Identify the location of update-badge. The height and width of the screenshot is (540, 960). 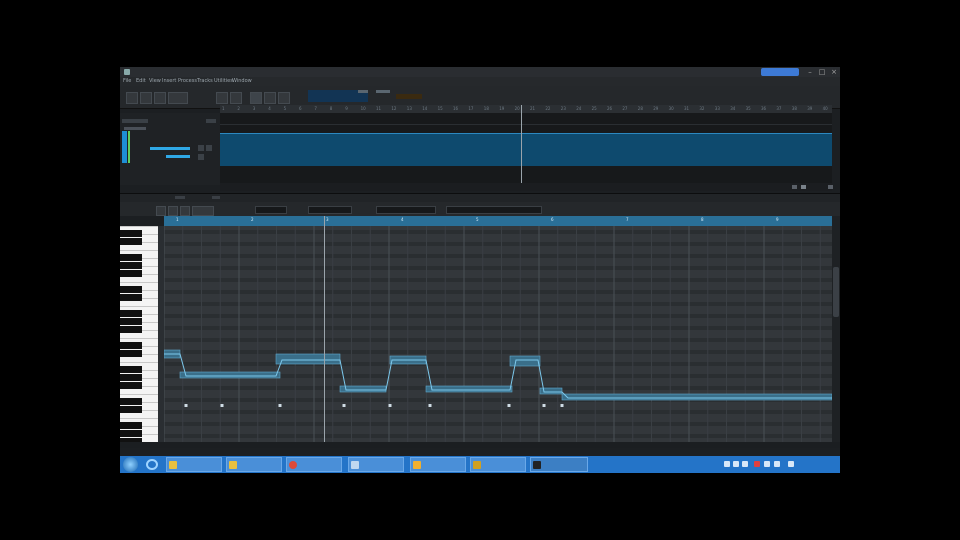
(780, 72).